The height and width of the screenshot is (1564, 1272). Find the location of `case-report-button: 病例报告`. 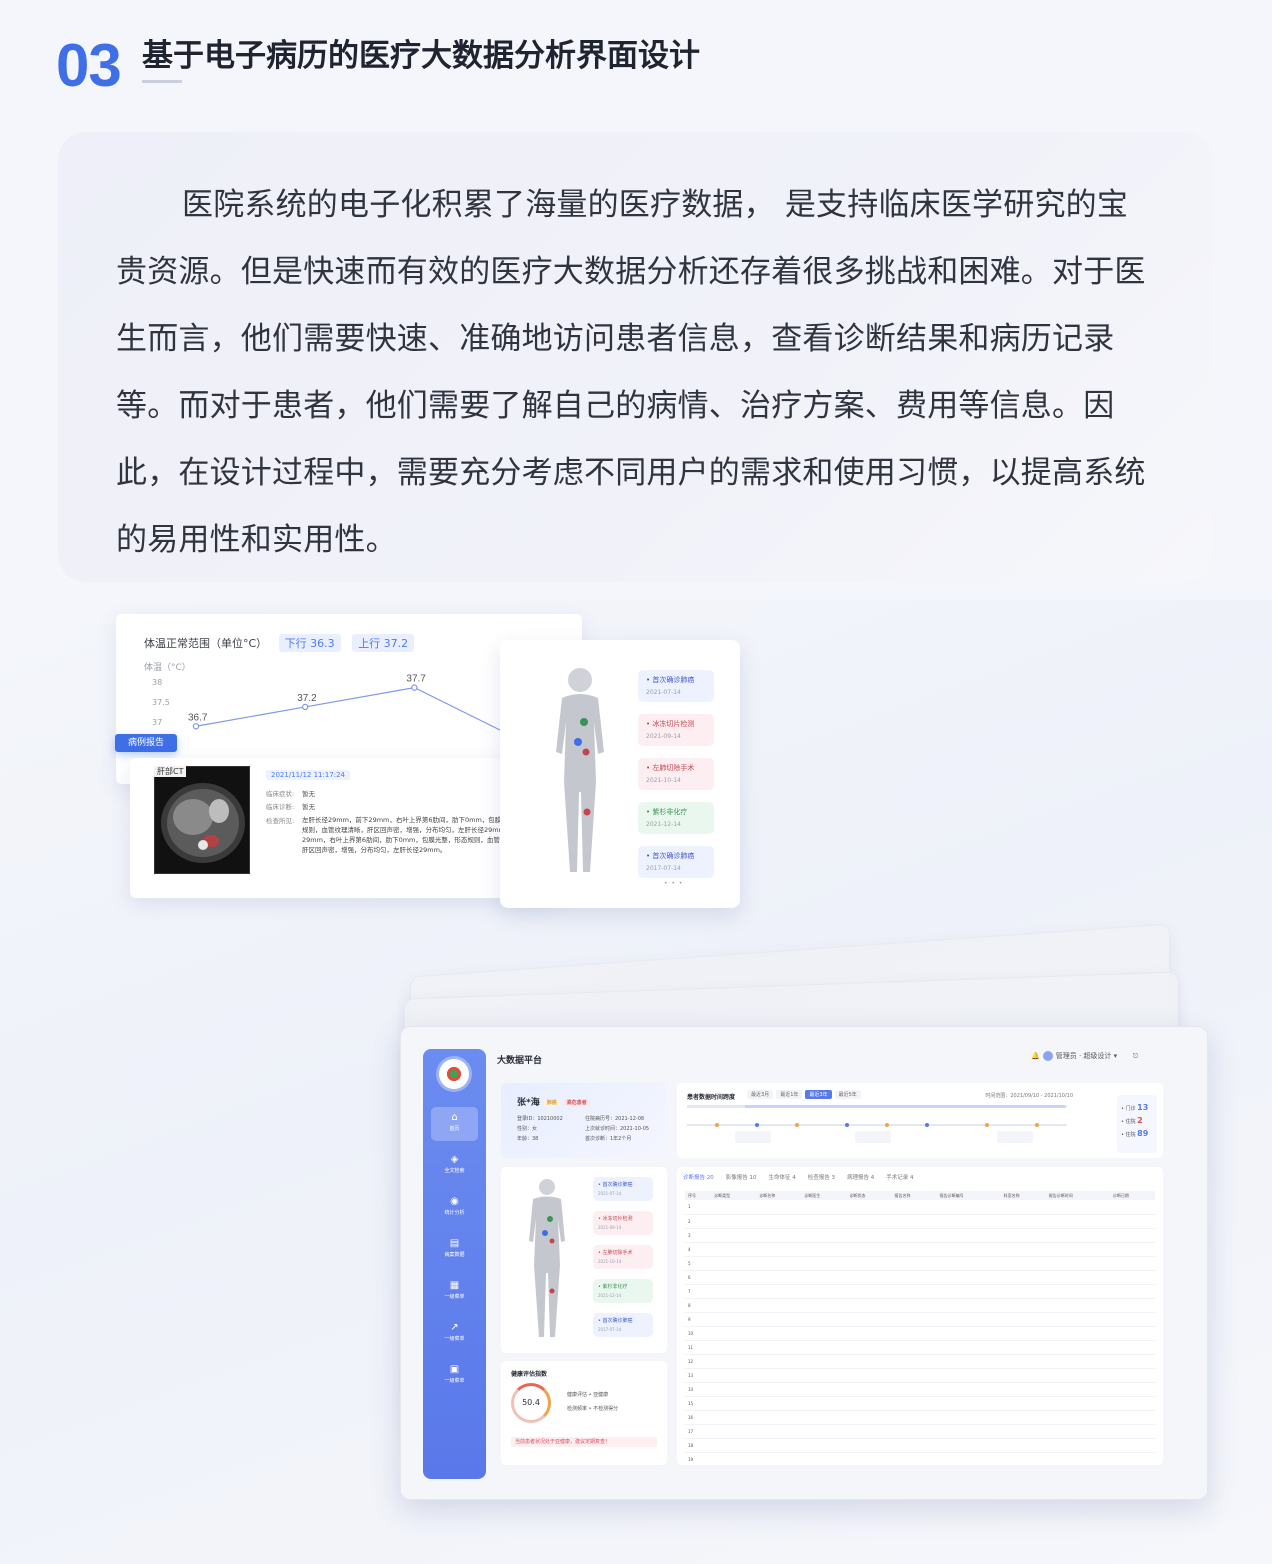

case-report-button: 病例报告 is located at coordinates (146, 743).